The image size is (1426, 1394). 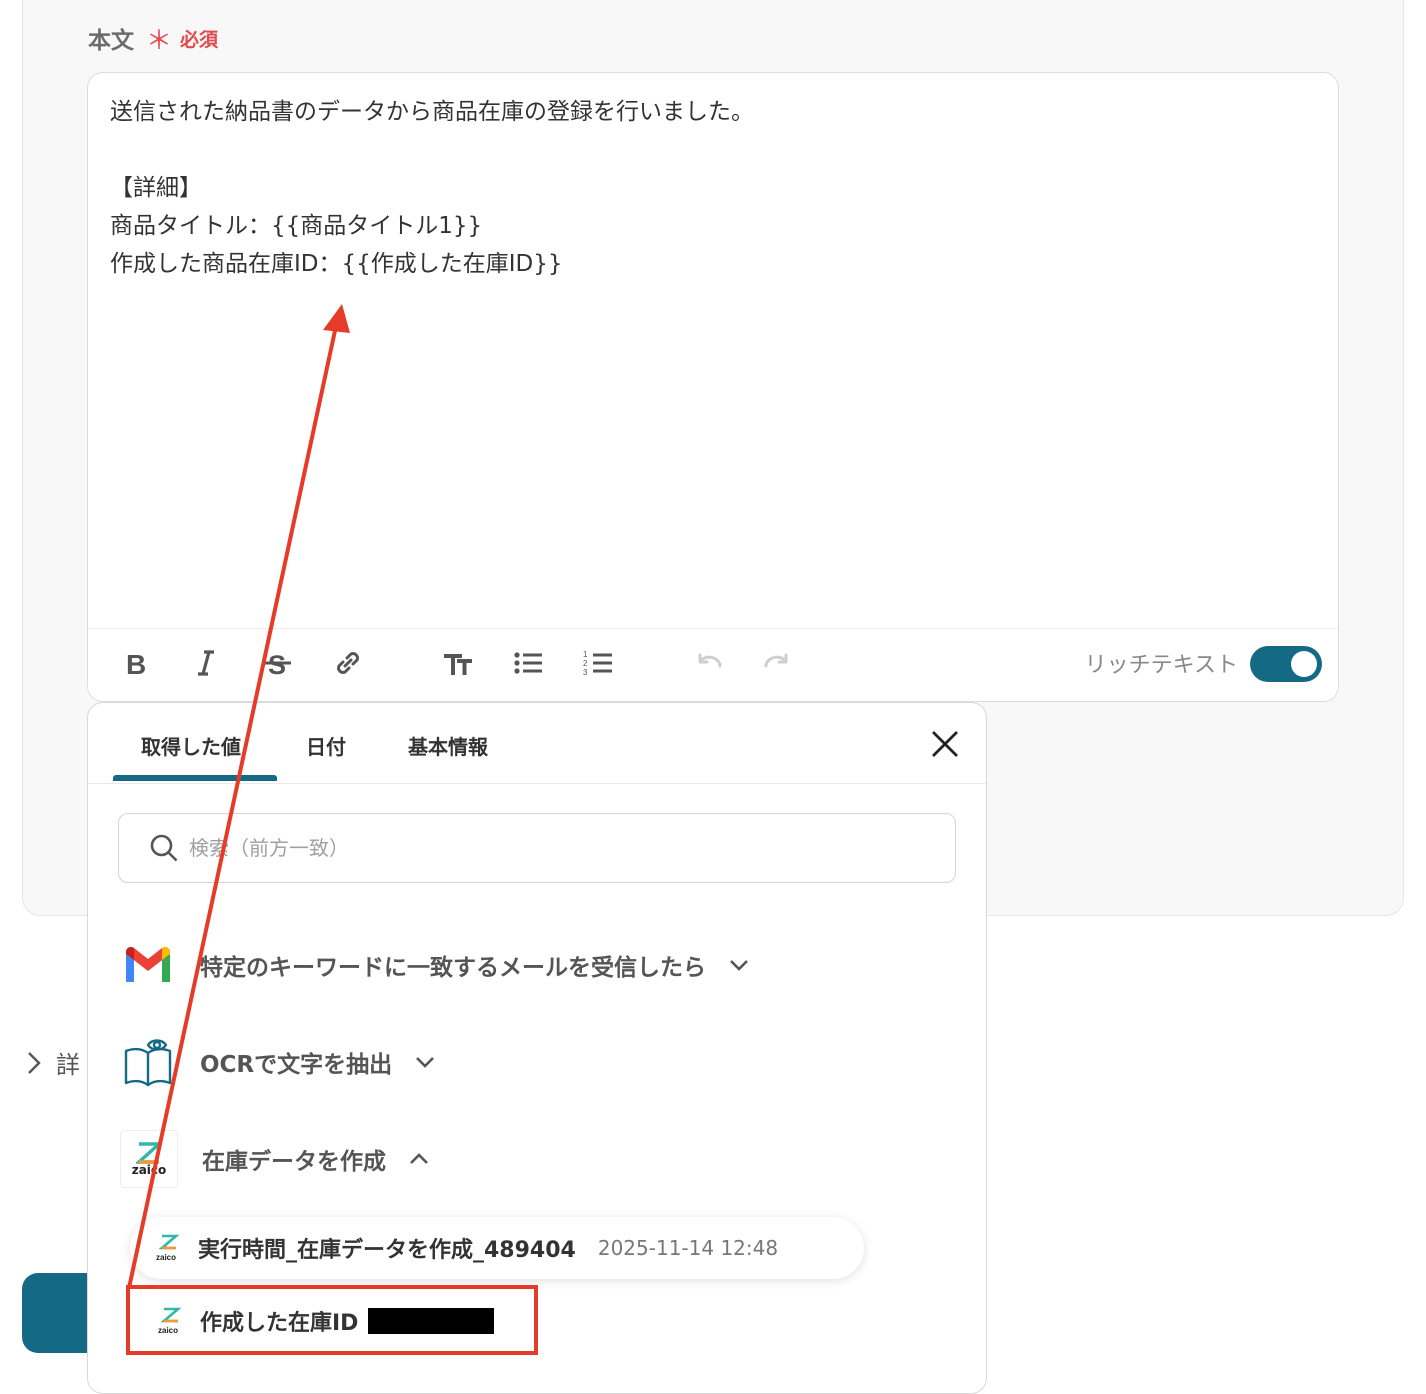 I want to click on tab-fetched-values: 取得した値, so click(x=191, y=745).